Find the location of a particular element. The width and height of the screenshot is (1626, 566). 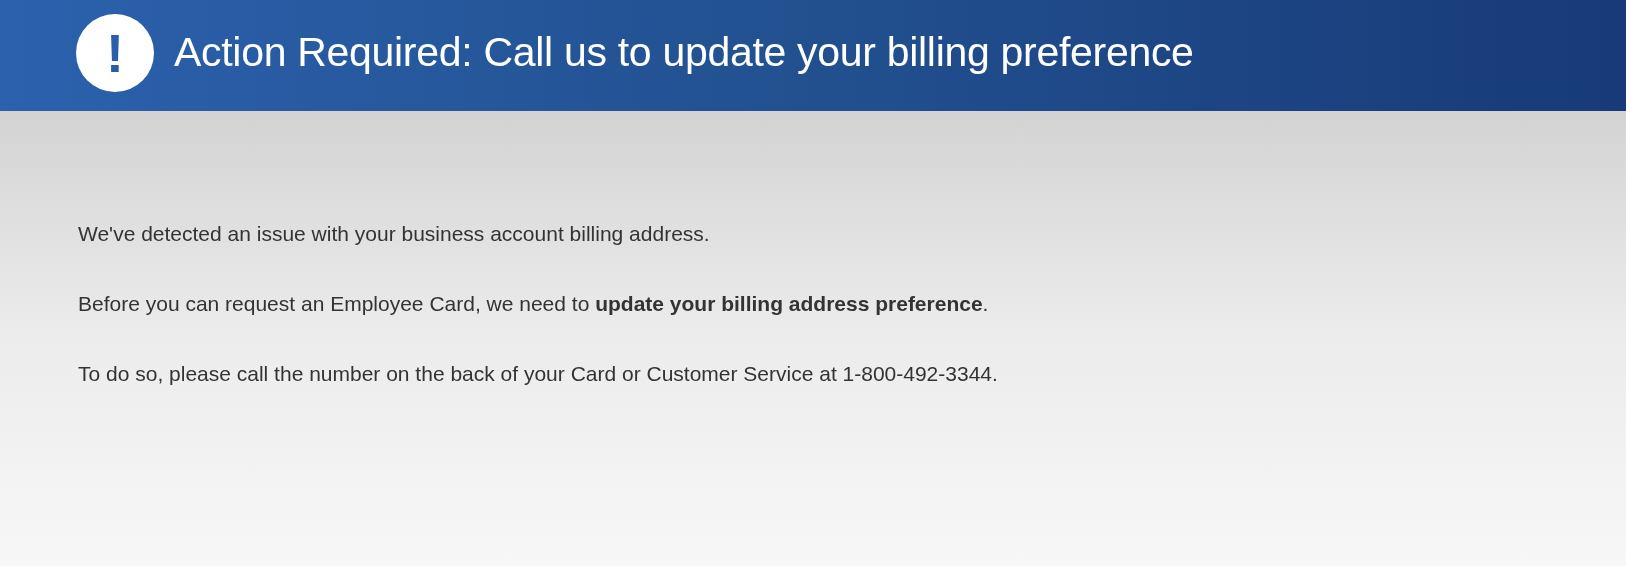

message-text: To do so, please call the number on the back of your Card or Customer Service at 1-800-492-3344. is located at coordinates (538, 374).